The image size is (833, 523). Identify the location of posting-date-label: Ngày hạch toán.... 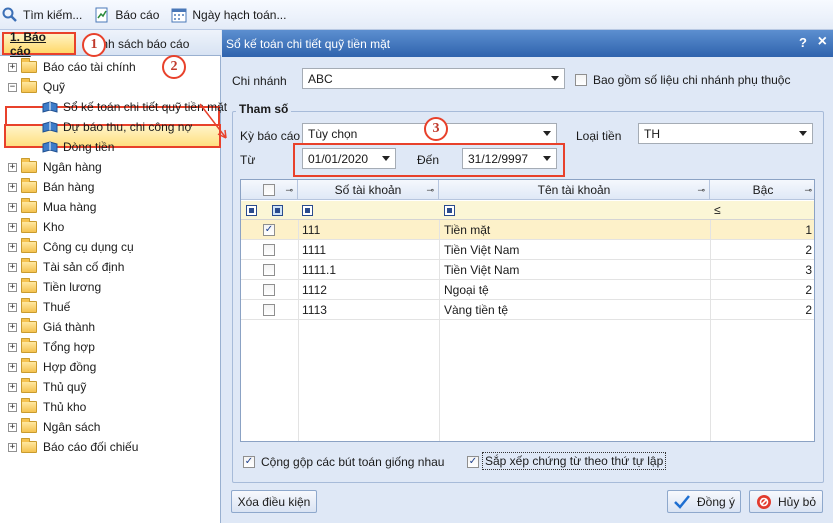
(239, 14).